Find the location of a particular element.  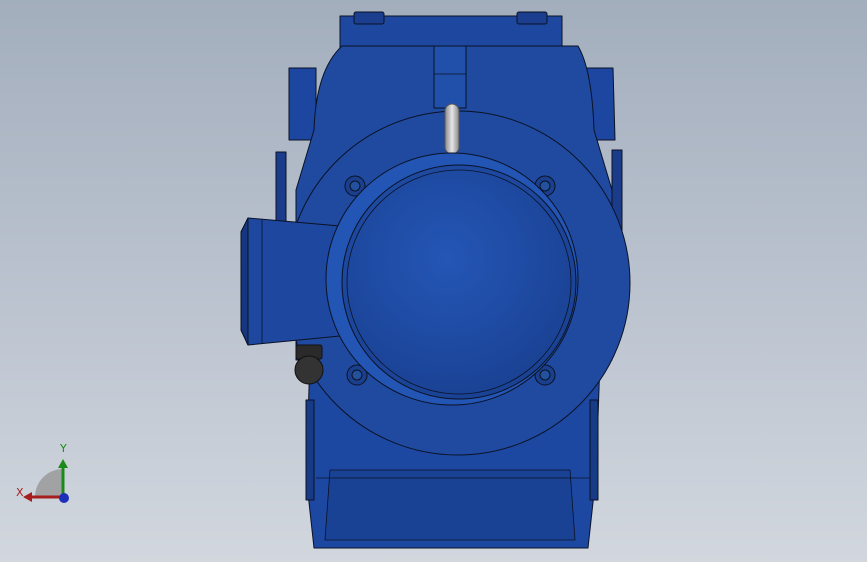

lower-side-rib-right is located at coordinates (594, 450).